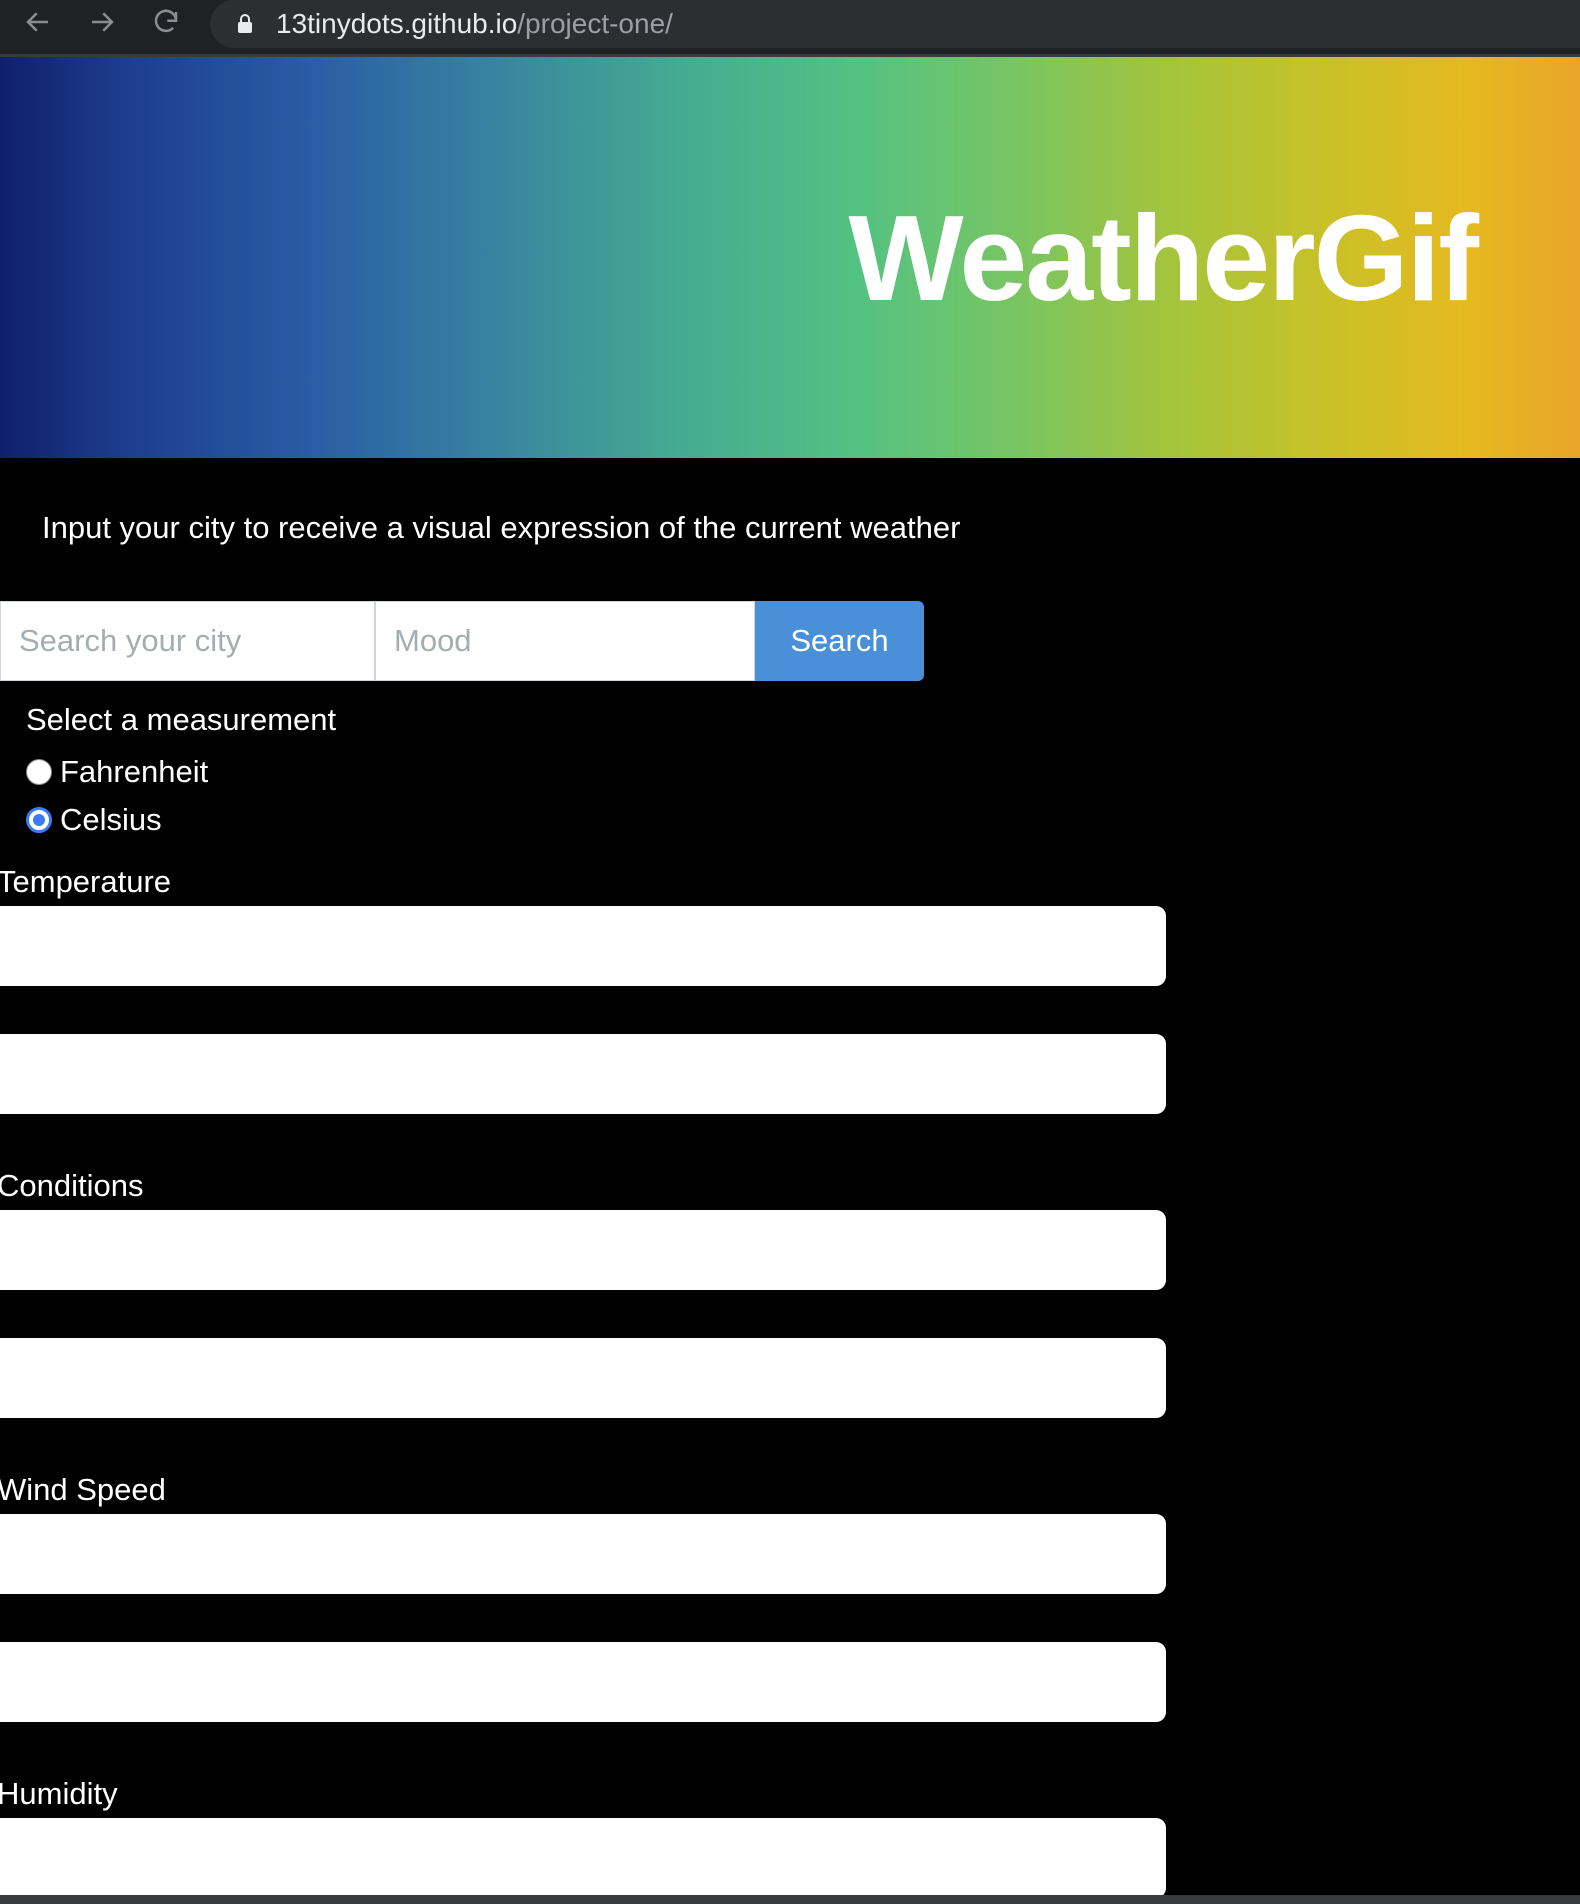  What do you see at coordinates (790, 1899) in the screenshot?
I see `window-bottom-edge` at bounding box center [790, 1899].